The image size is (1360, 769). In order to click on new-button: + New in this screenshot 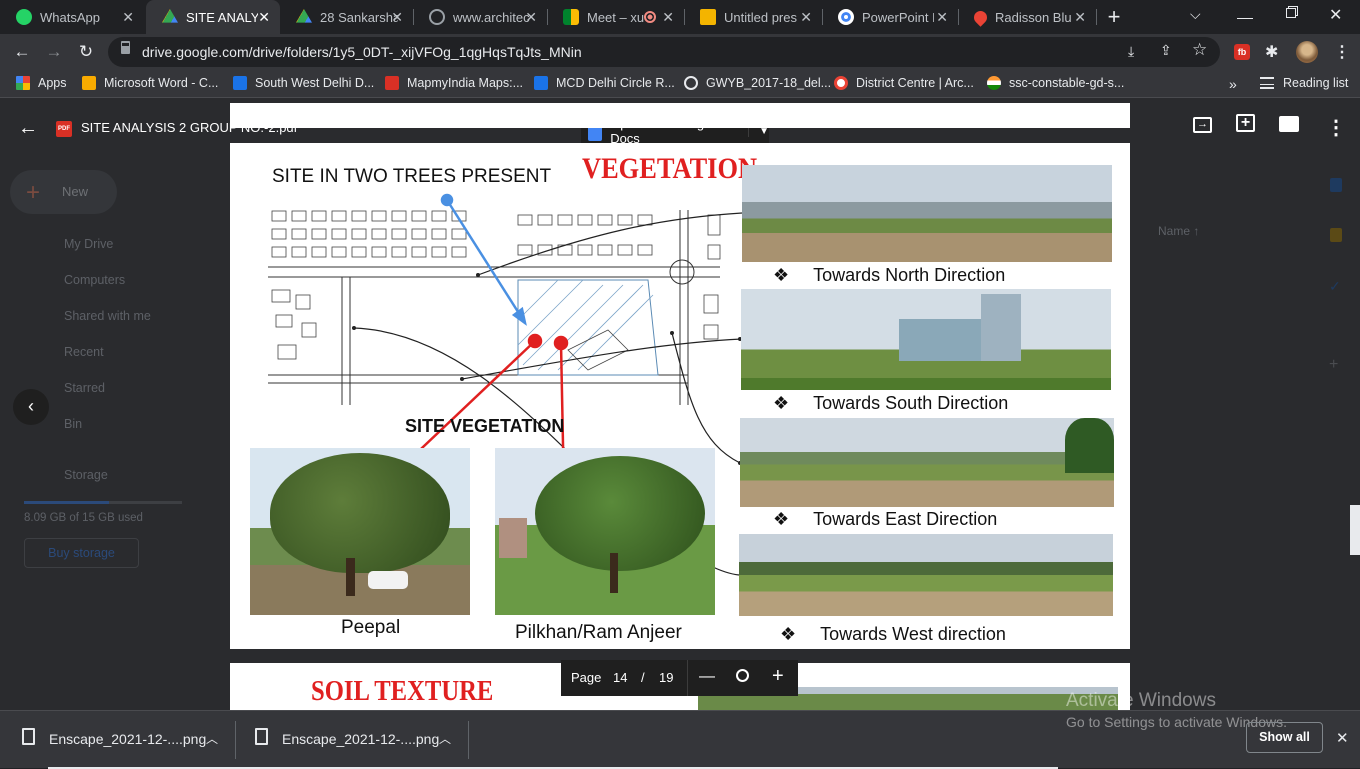, I will do `click(63, 192)`.